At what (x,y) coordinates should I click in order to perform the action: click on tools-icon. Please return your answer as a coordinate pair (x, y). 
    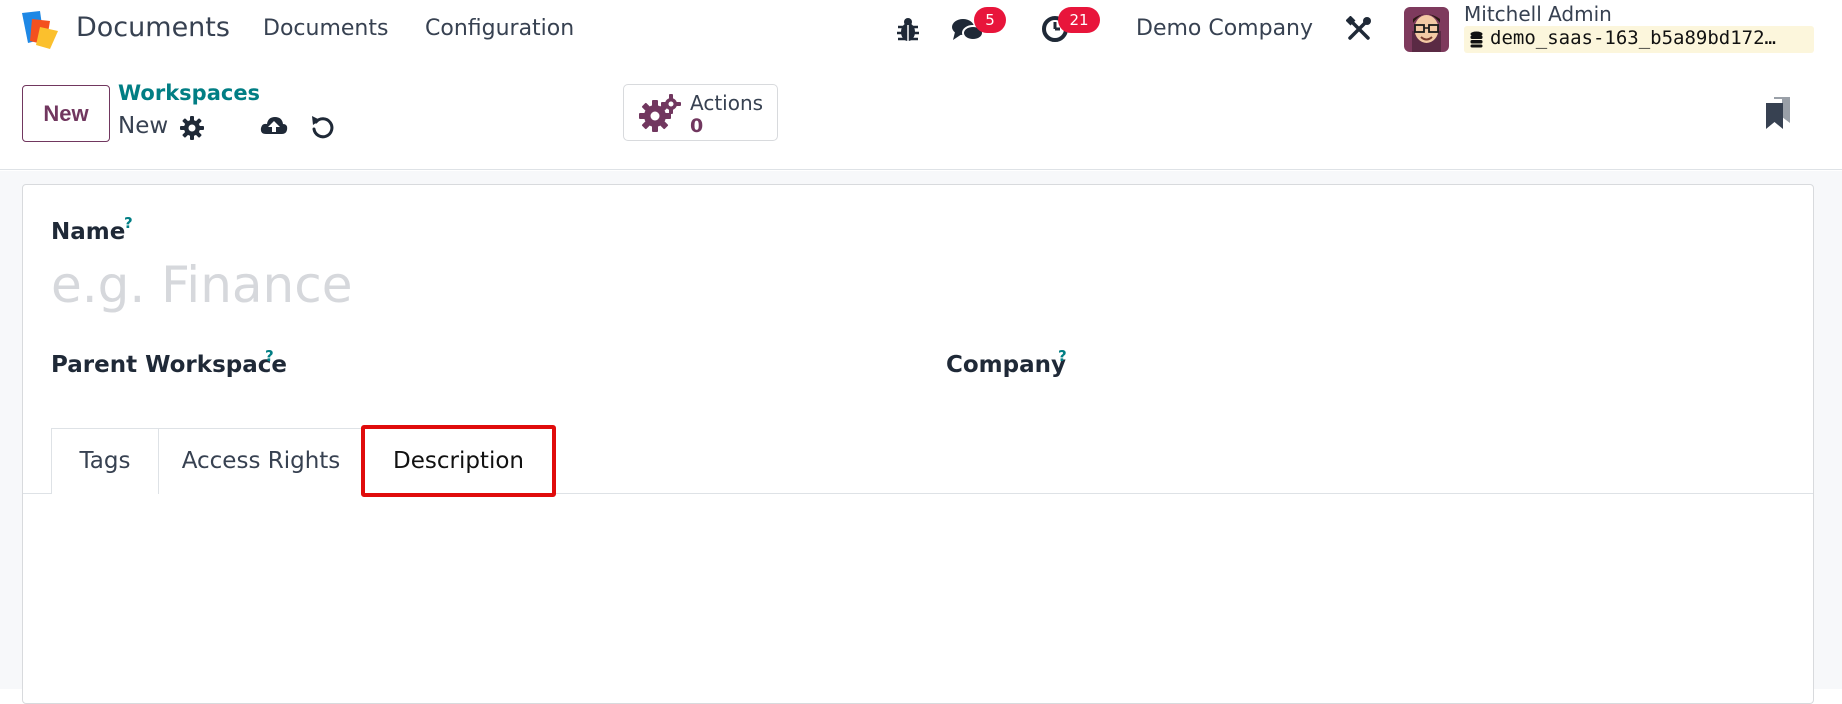
    Looking at the image, I should click on (1359, 29).